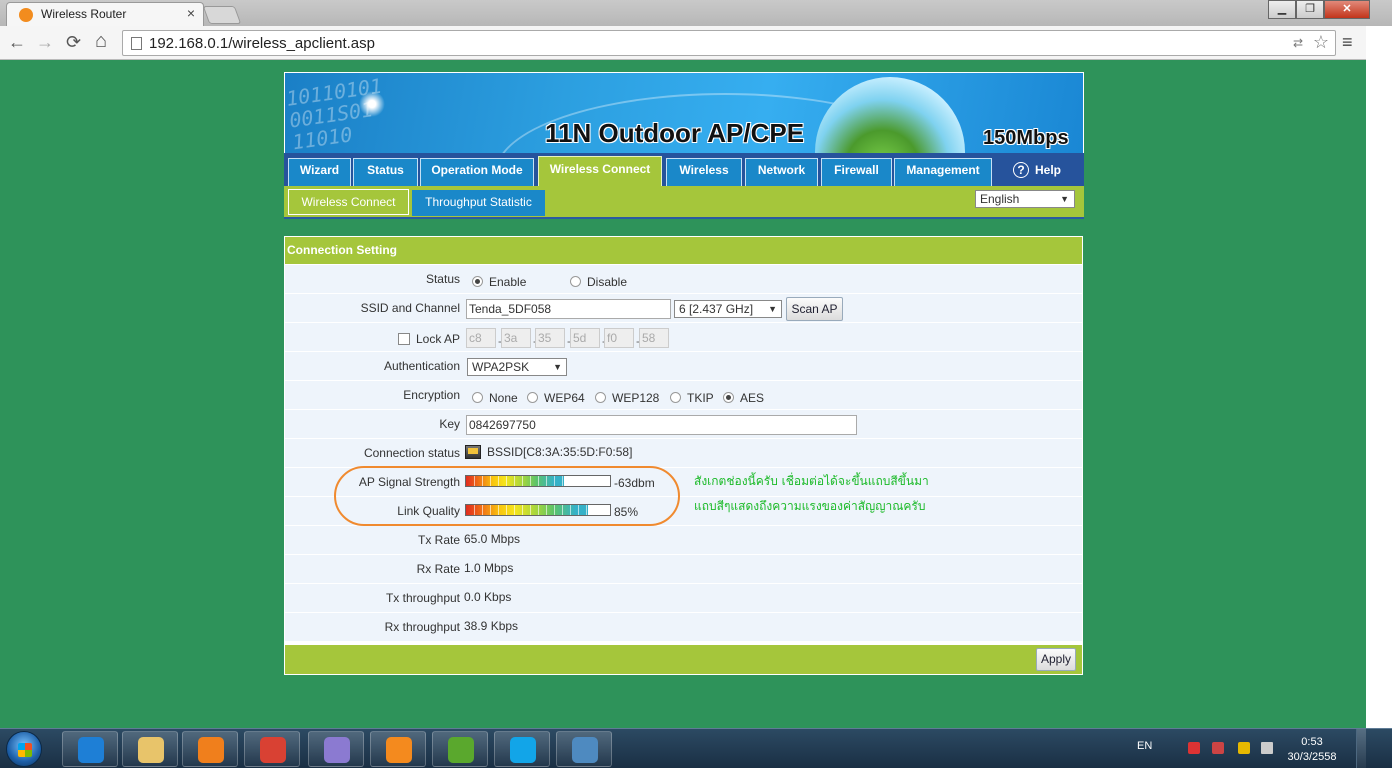 The image size is (1392, 768). Describe the element at coordinates (600, 397) in the screenshot. I see `encryption-wep128-radio` at that location.